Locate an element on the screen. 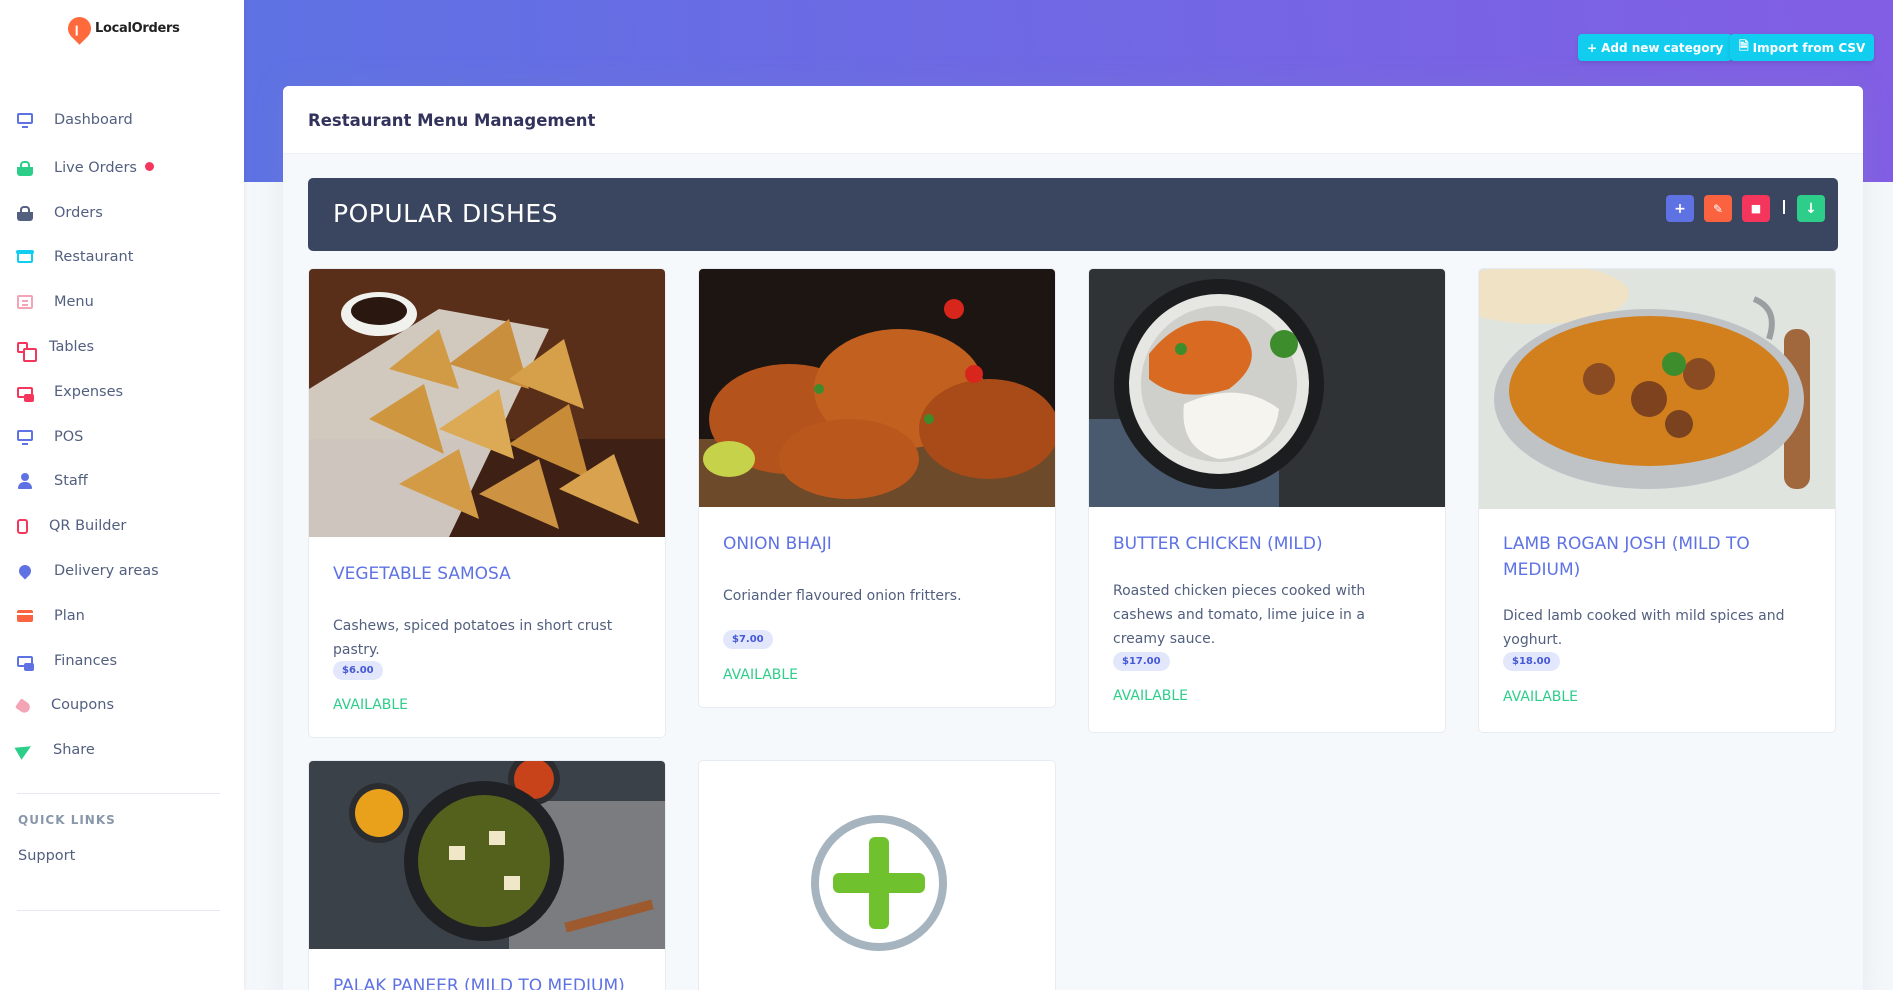 Image resolution: width=1893 pixels, height=990 pixels. user-icon is located at coordinates (25, 481).